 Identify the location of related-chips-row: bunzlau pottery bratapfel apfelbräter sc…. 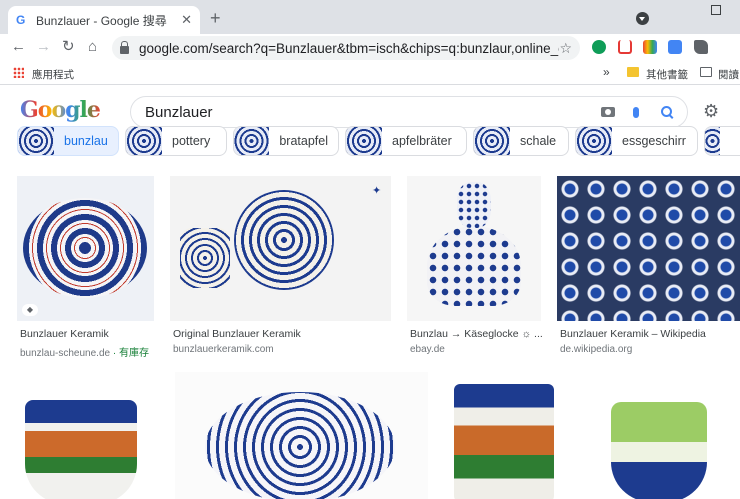
(370, 142).